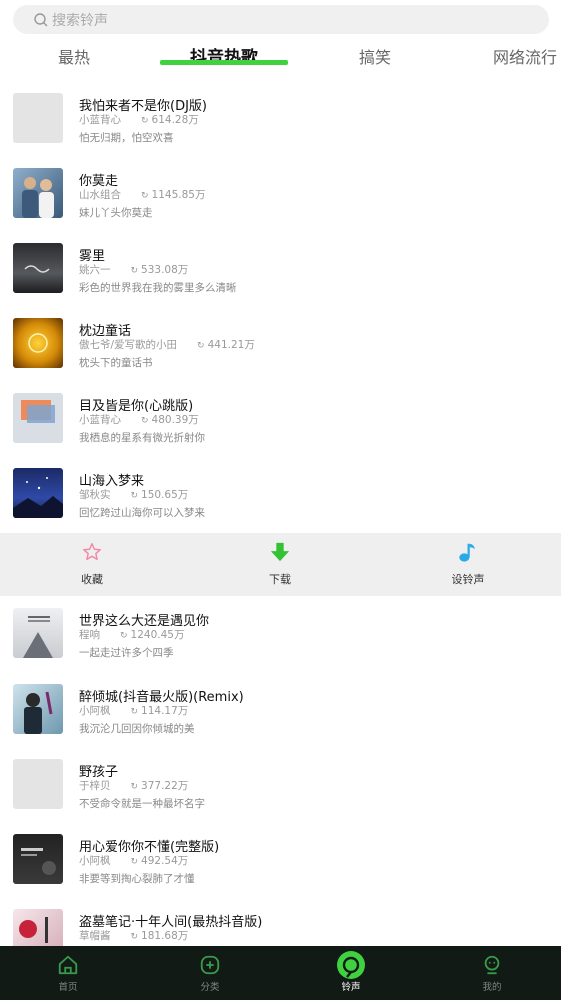  Describe the element at coordinates (152, 635) in the screenshot. I see `song-plays: 1240.45万` at that location.